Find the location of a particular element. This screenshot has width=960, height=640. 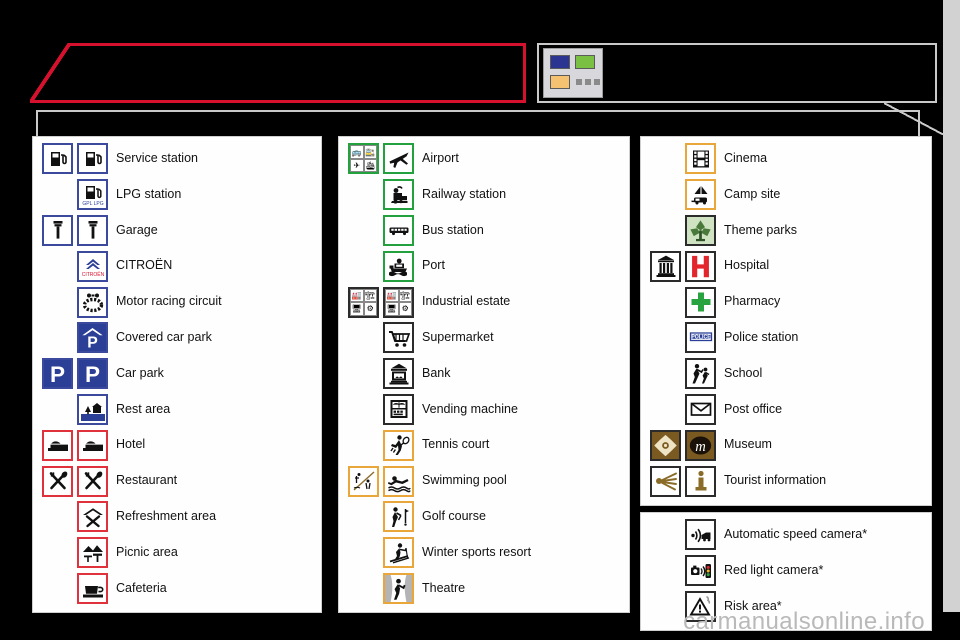

legend-swatch-grey-dots is located at coordinates (588, 82).